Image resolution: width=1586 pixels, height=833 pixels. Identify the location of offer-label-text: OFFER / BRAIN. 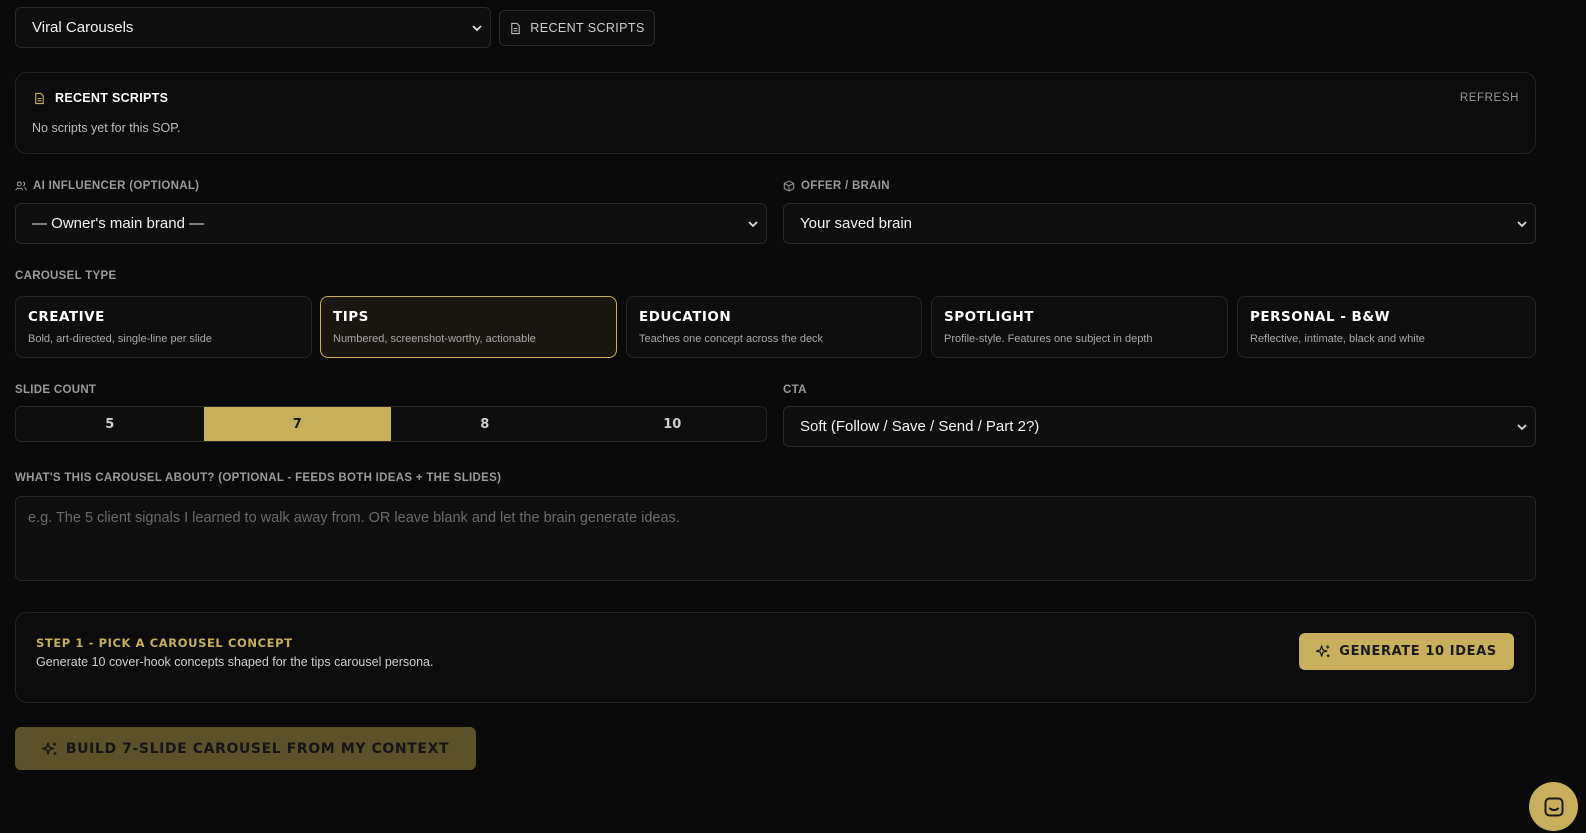
(845, 186).